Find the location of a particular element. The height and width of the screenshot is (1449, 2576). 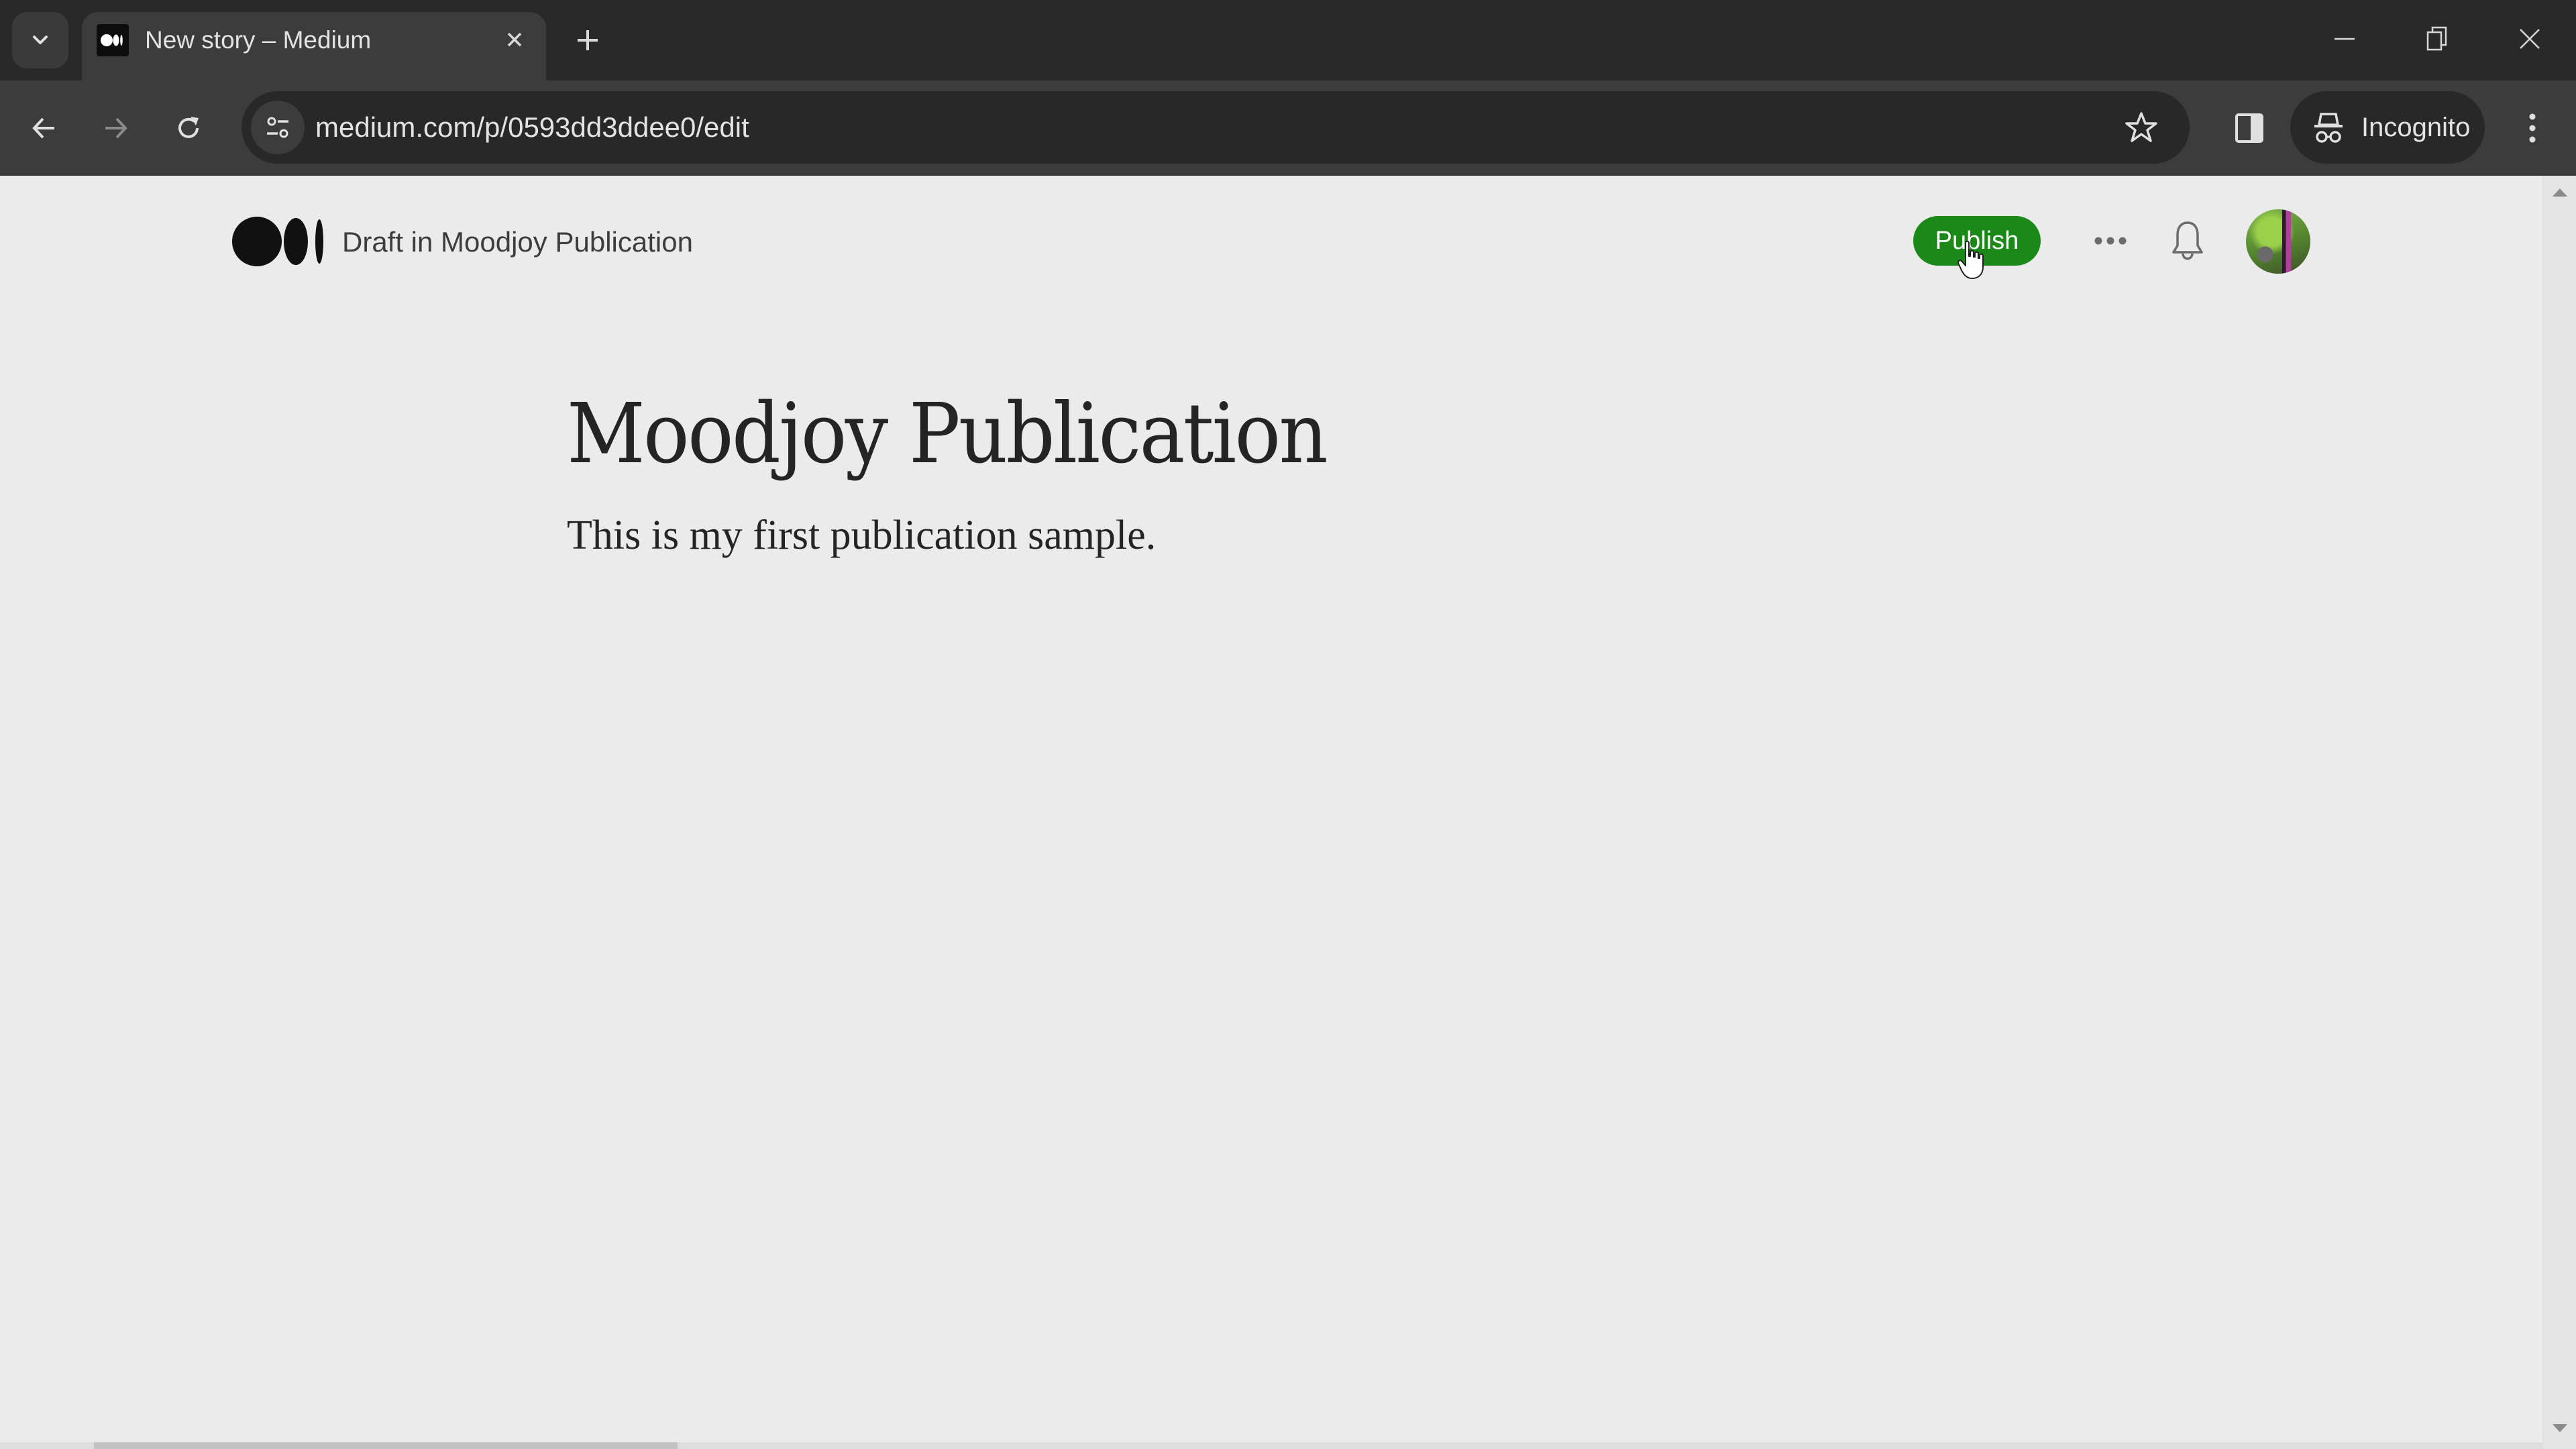

browser-tab-active: New story – Medium is located at coordinates (314, 46).